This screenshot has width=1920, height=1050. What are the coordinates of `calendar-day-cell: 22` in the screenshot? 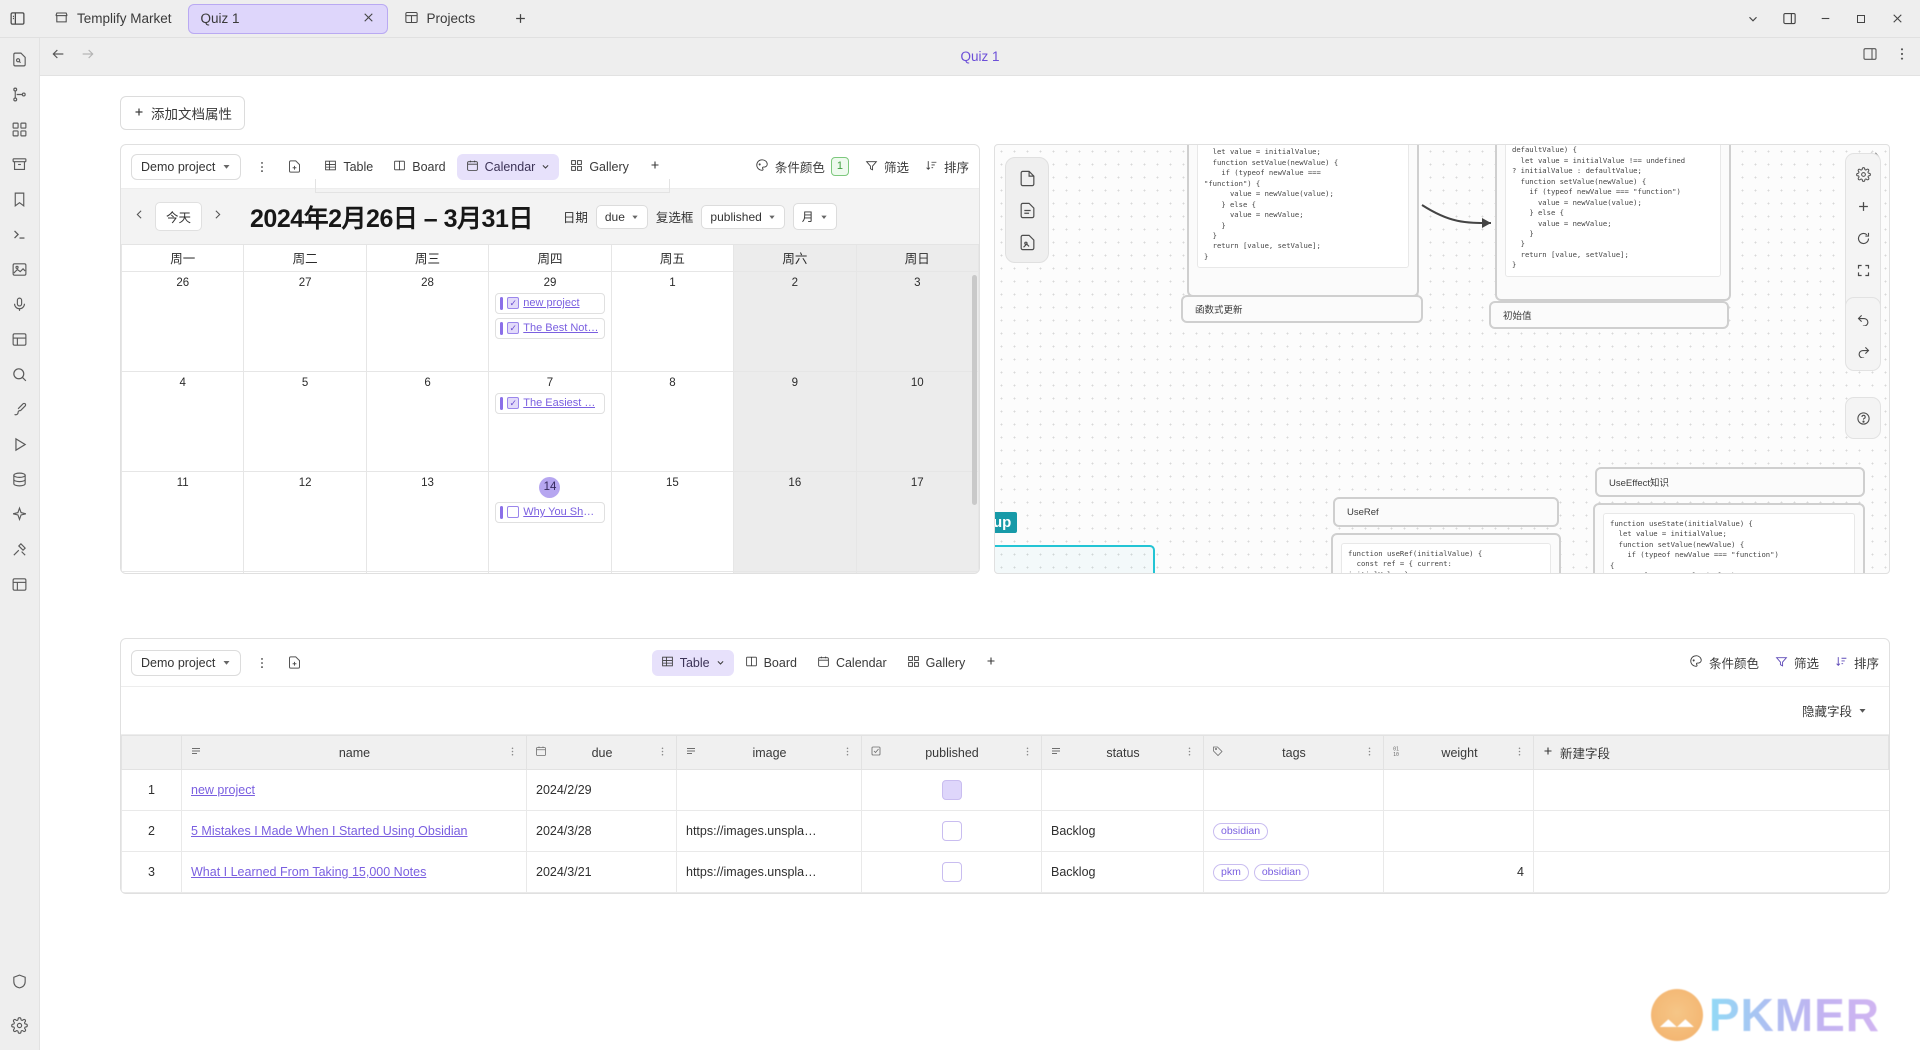 It's located at (672, 571).